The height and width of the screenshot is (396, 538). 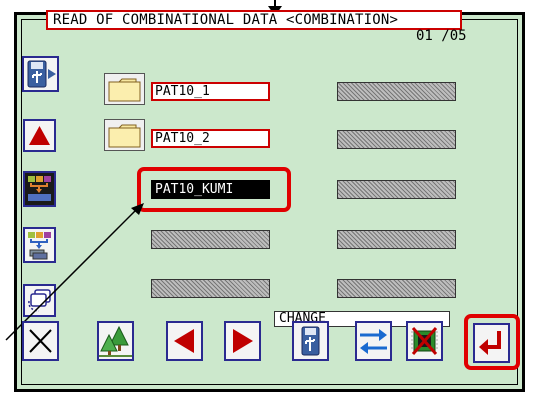 What do you see at coordinates (74, 272) in the screenshot?
I see `pointer-line` at bounding box center [74, 272].